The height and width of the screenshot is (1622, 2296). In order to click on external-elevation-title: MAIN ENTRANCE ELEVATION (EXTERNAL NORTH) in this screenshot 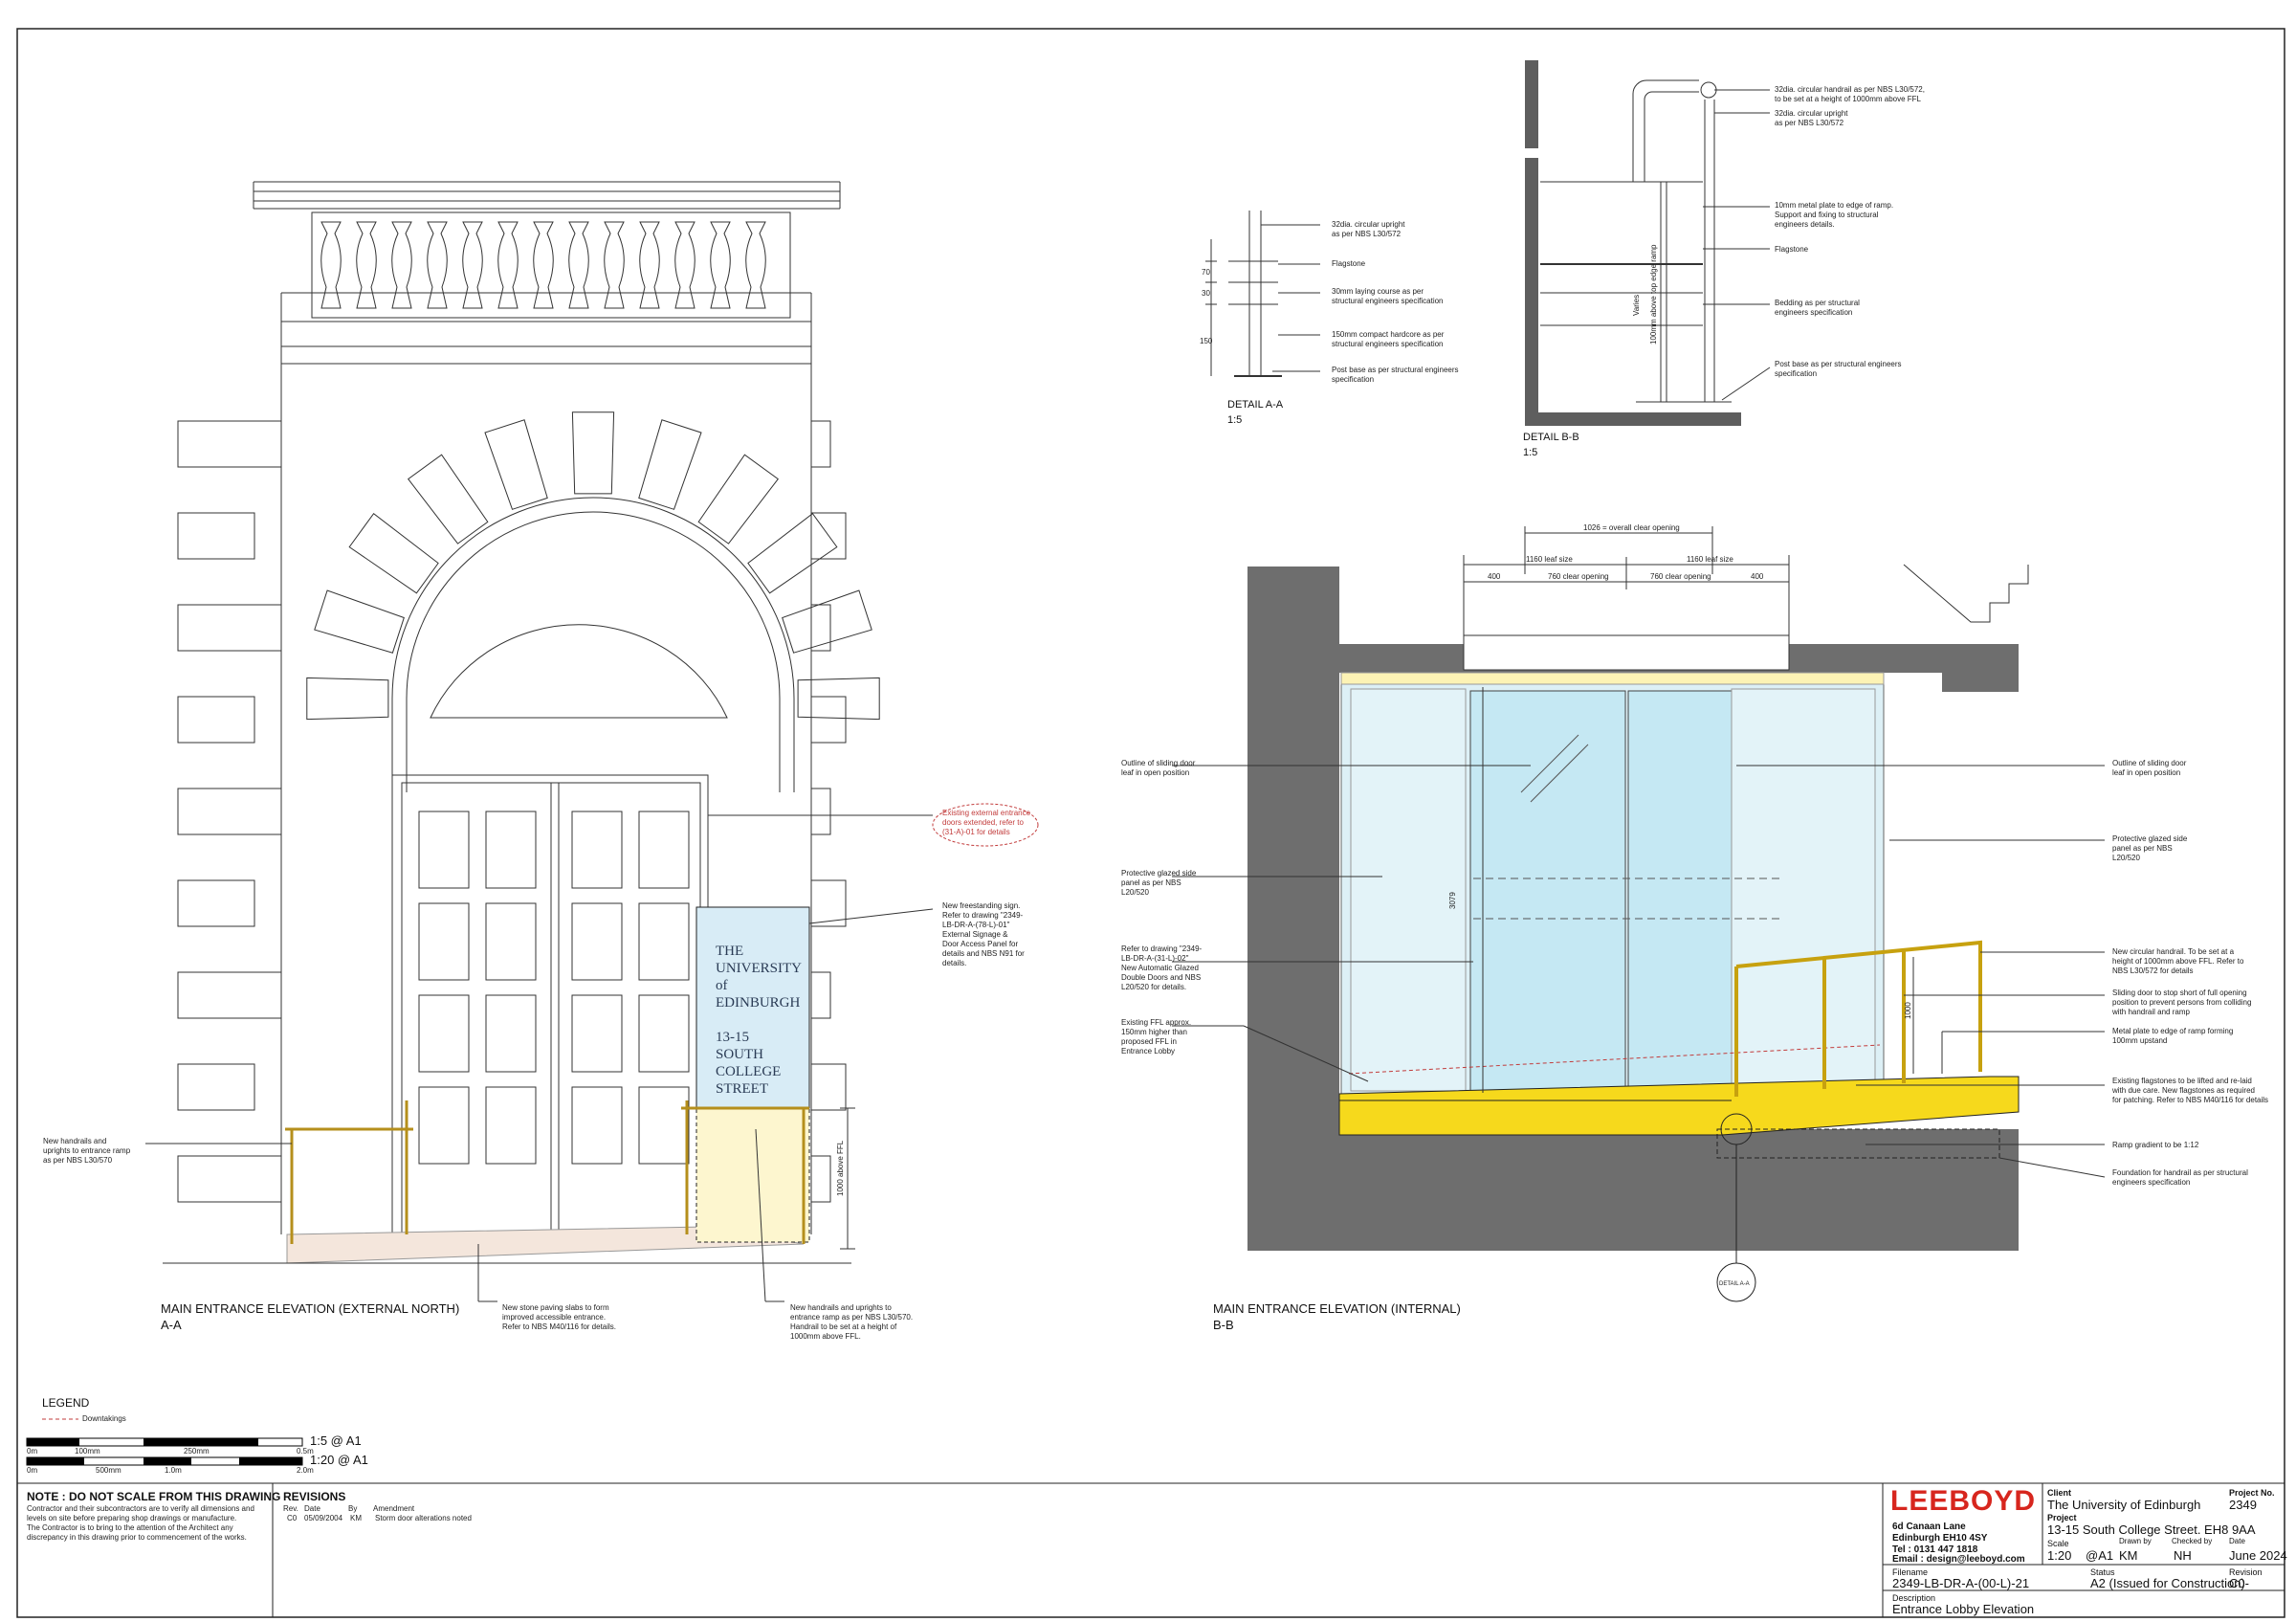, I will do `click(310, 1308)`.